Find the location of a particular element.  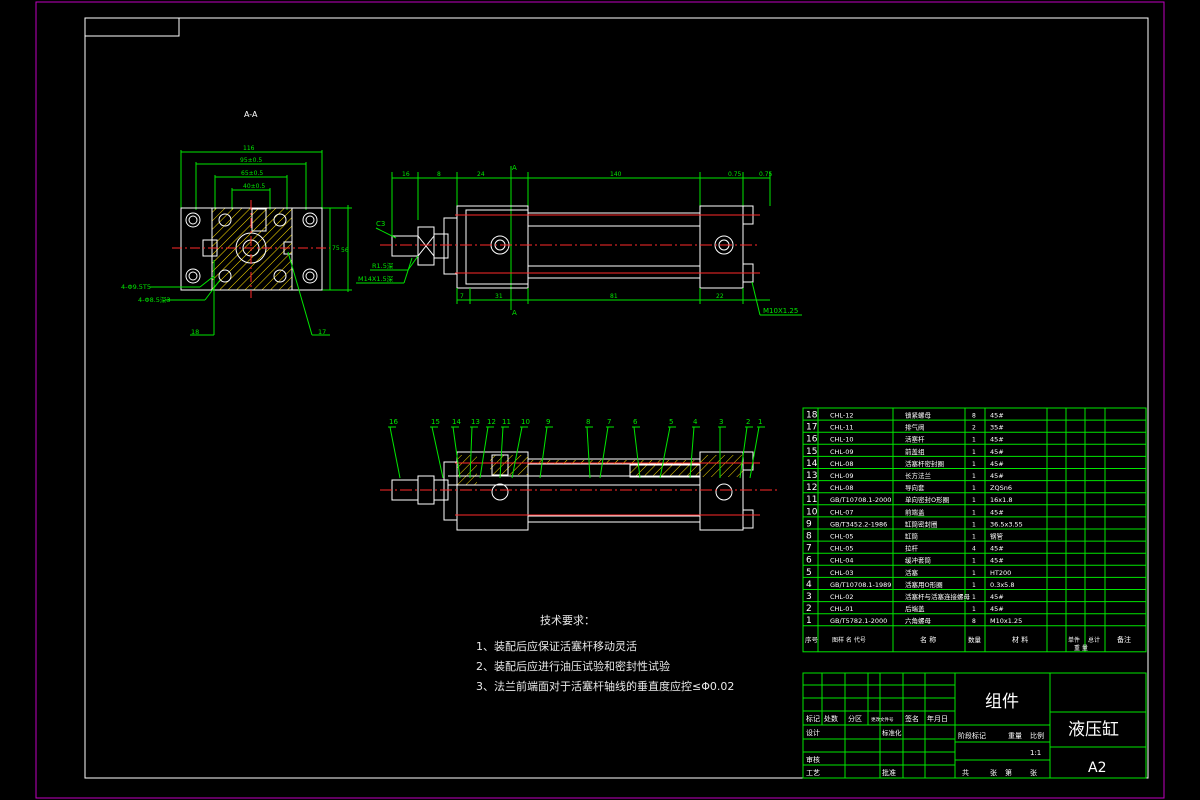

part-material: 16x1.8 is located at coordinates (1001, 500).